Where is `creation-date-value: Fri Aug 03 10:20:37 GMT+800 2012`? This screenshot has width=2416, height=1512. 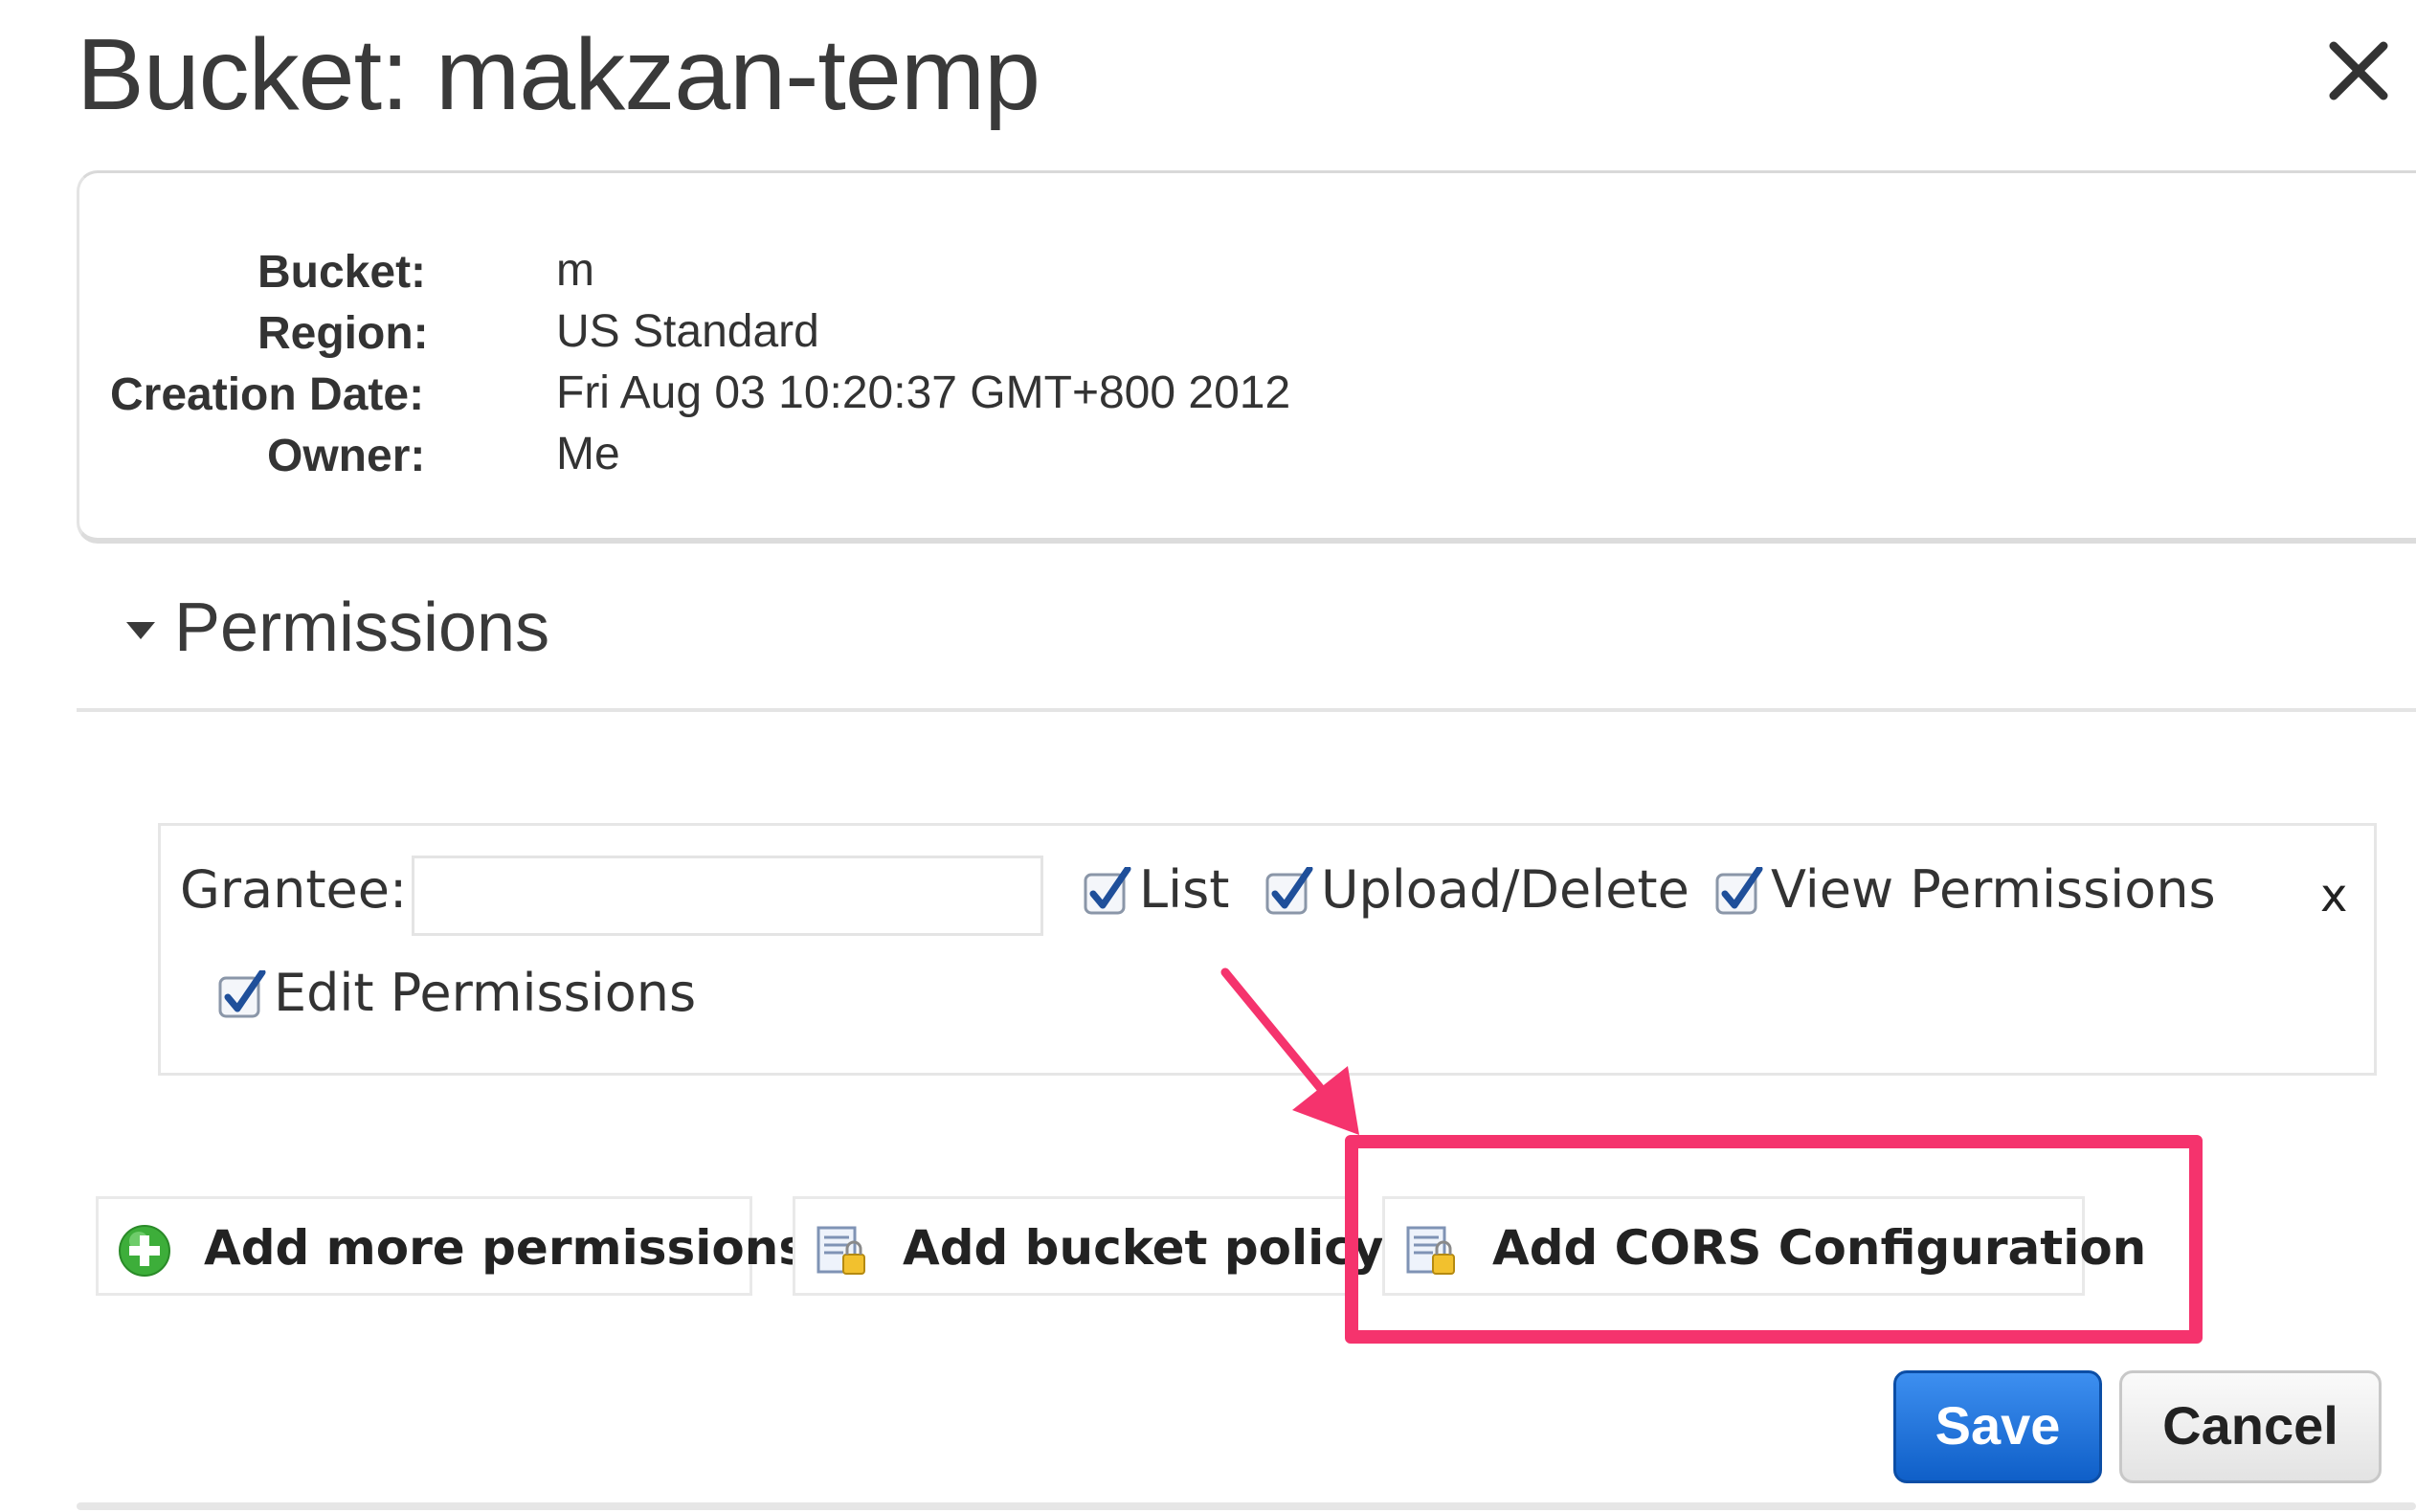
creation-date-value: Fri Aug 03 10:20:37 GMT+800 2012 is located at coordinates (923, 392).